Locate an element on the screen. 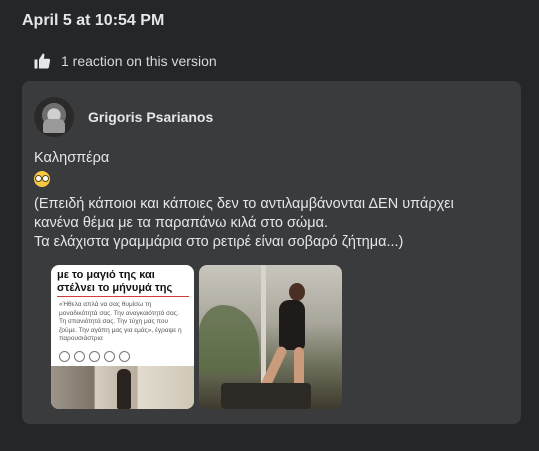 This screenshot has width=539, height=451. version-timestamp: April 5 at 10:54 PM is located at coordinates (93, 20).